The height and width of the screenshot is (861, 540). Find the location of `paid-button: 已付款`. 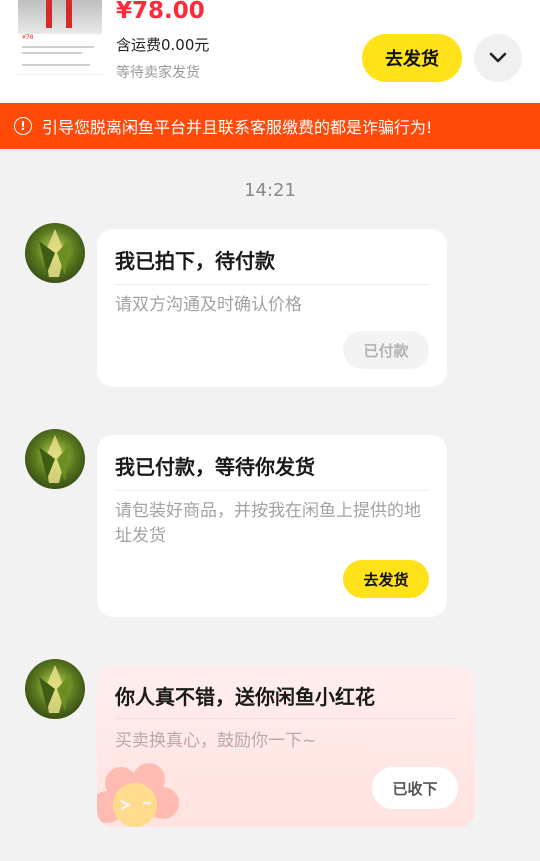

paid-button: 已付款 is located at coordinates (386, 350).